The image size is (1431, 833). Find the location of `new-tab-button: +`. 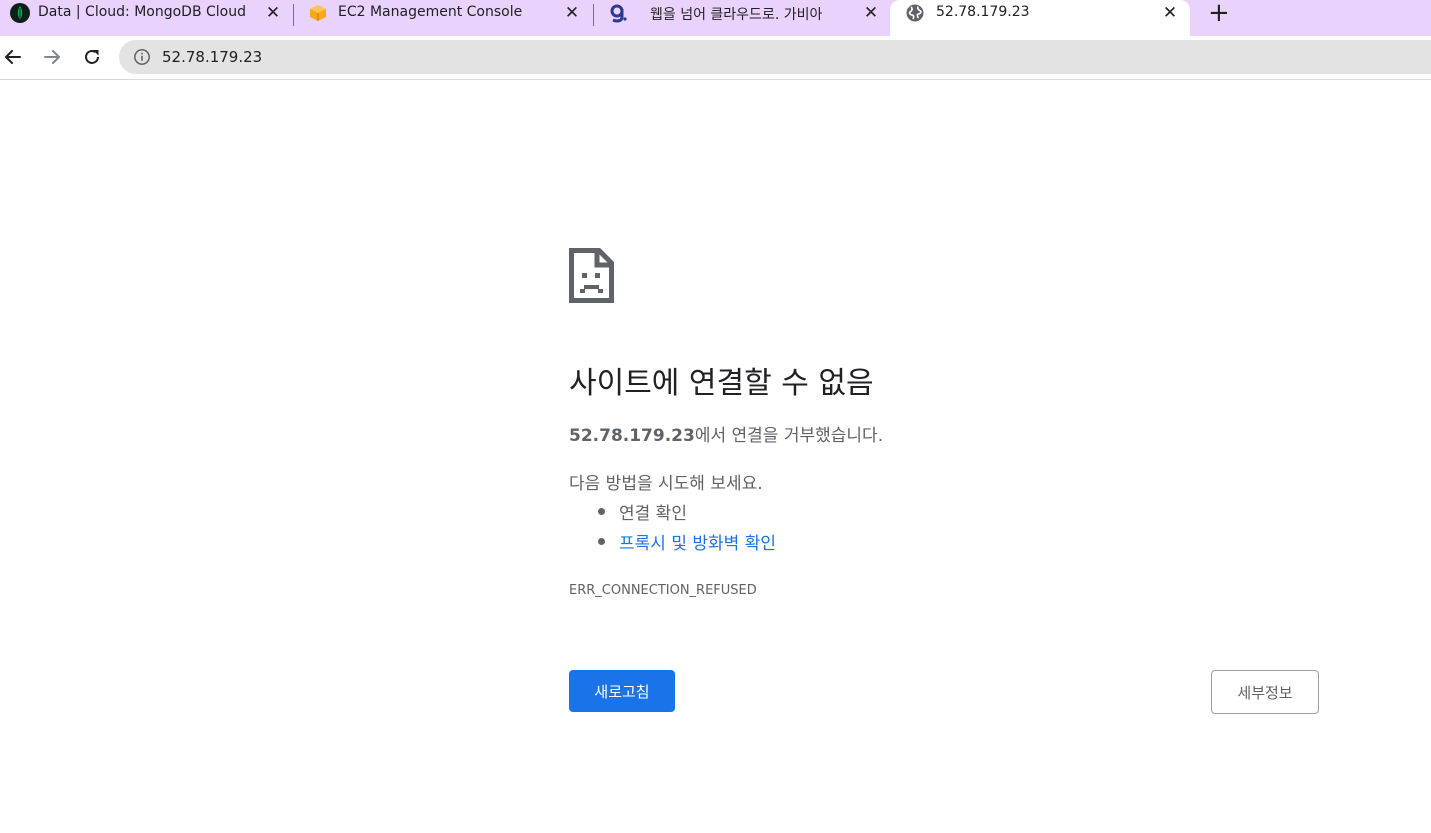

new-tab-button: + is located at coordinates (1219, 13).